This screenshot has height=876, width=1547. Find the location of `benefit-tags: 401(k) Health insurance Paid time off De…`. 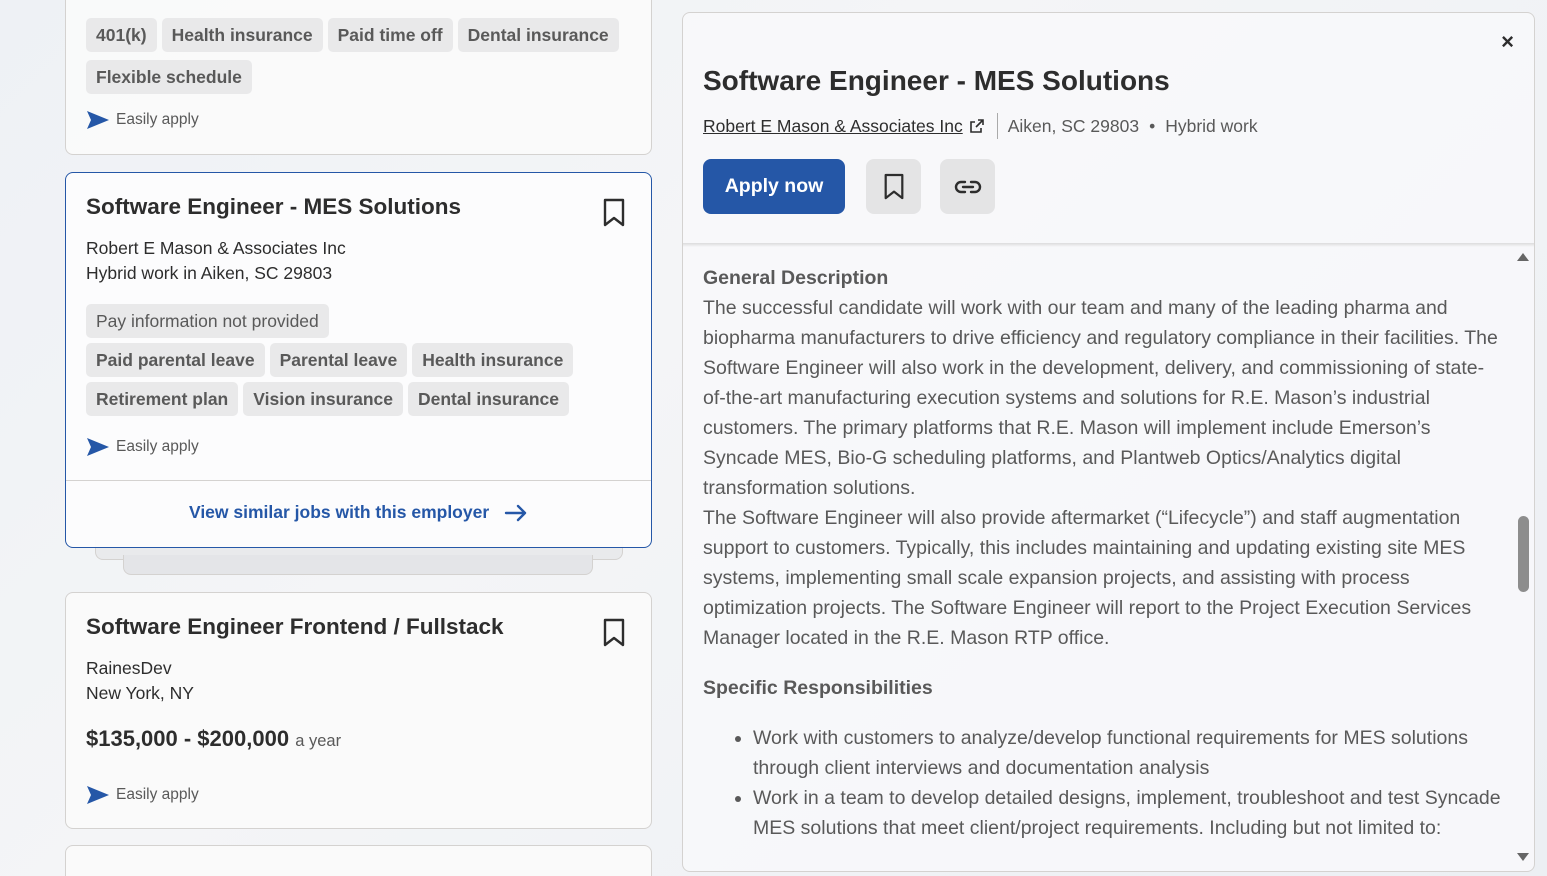

benefit-tags: 401(k) Health insurance Paid time off De… is located at coordinates (366, 56).